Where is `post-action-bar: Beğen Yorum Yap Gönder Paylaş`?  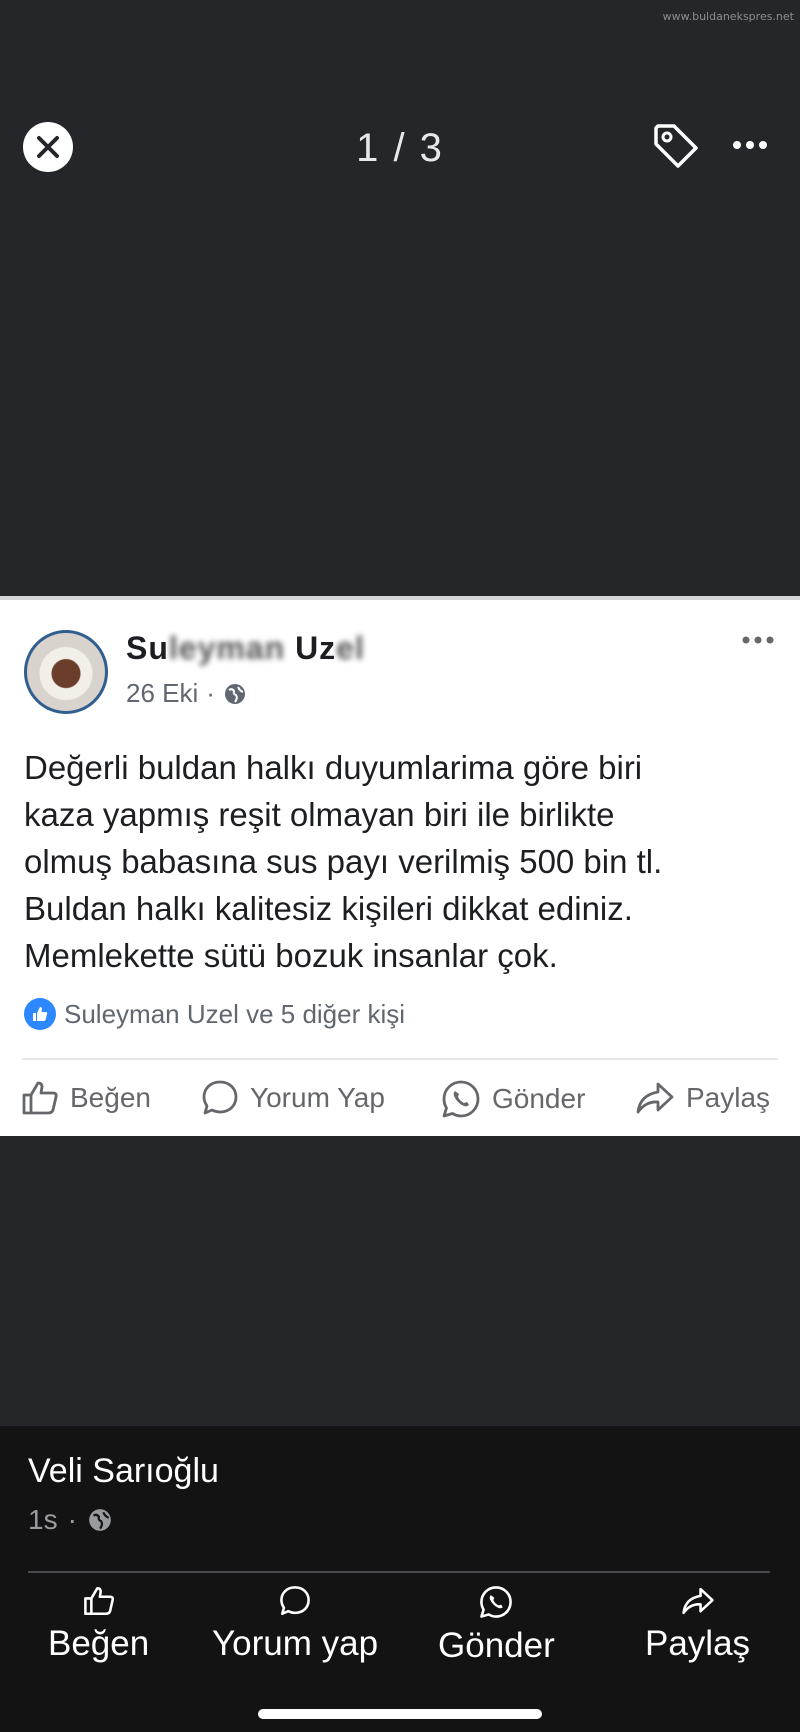
post-action-bar: Beğen Yorum Yap Gönder Paylaş is located at coordinates (400, 1103).